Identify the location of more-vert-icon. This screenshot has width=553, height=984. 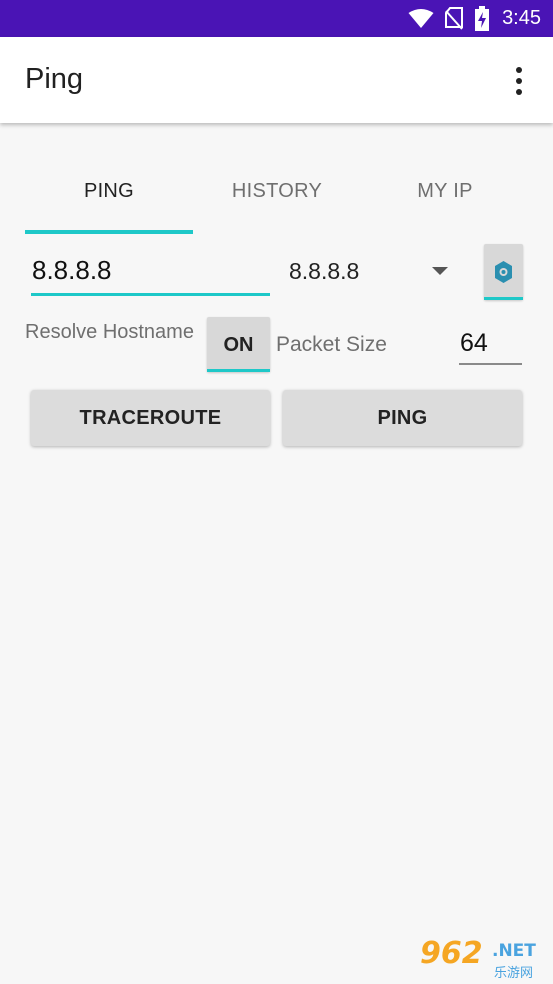
(519, 81).